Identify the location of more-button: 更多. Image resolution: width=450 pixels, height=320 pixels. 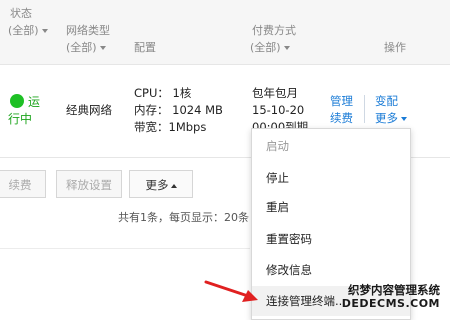
(161, 184).